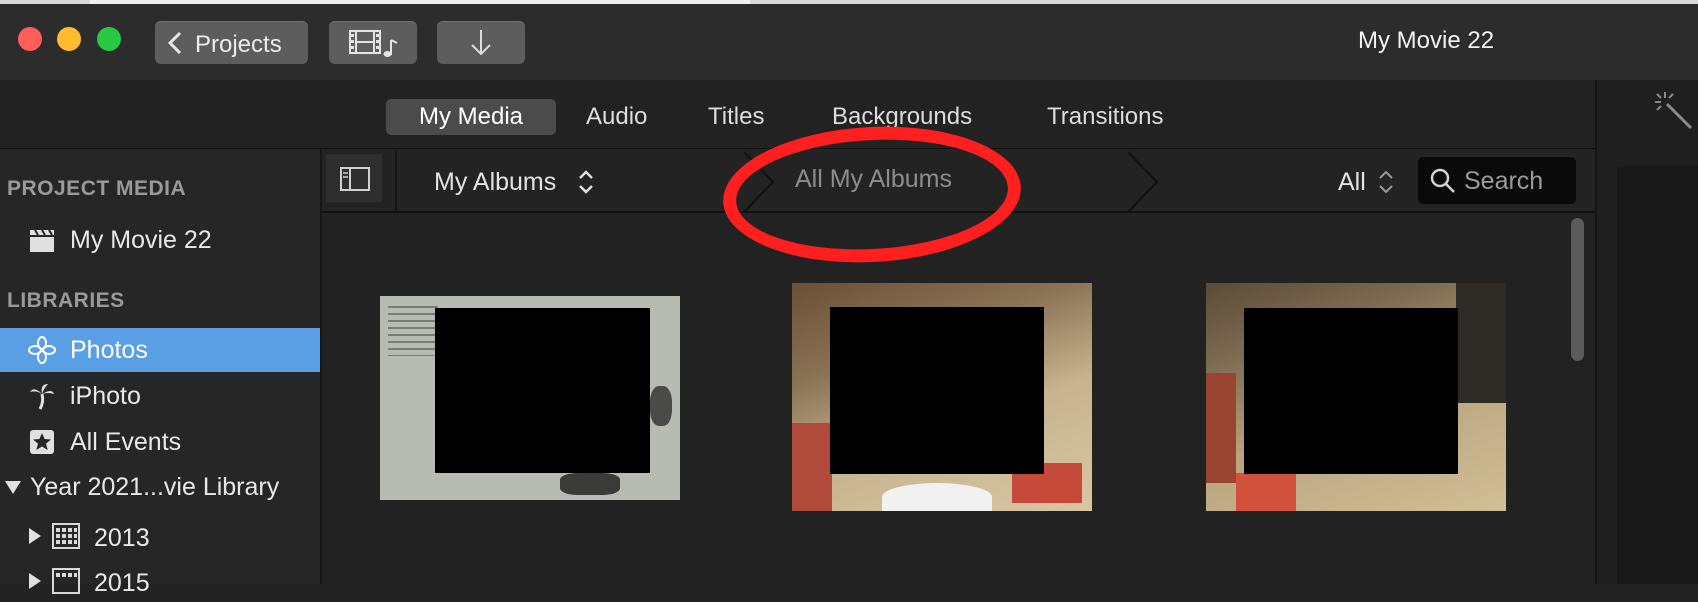  I want to click on magic-wand-icon, so click(1674, 111).